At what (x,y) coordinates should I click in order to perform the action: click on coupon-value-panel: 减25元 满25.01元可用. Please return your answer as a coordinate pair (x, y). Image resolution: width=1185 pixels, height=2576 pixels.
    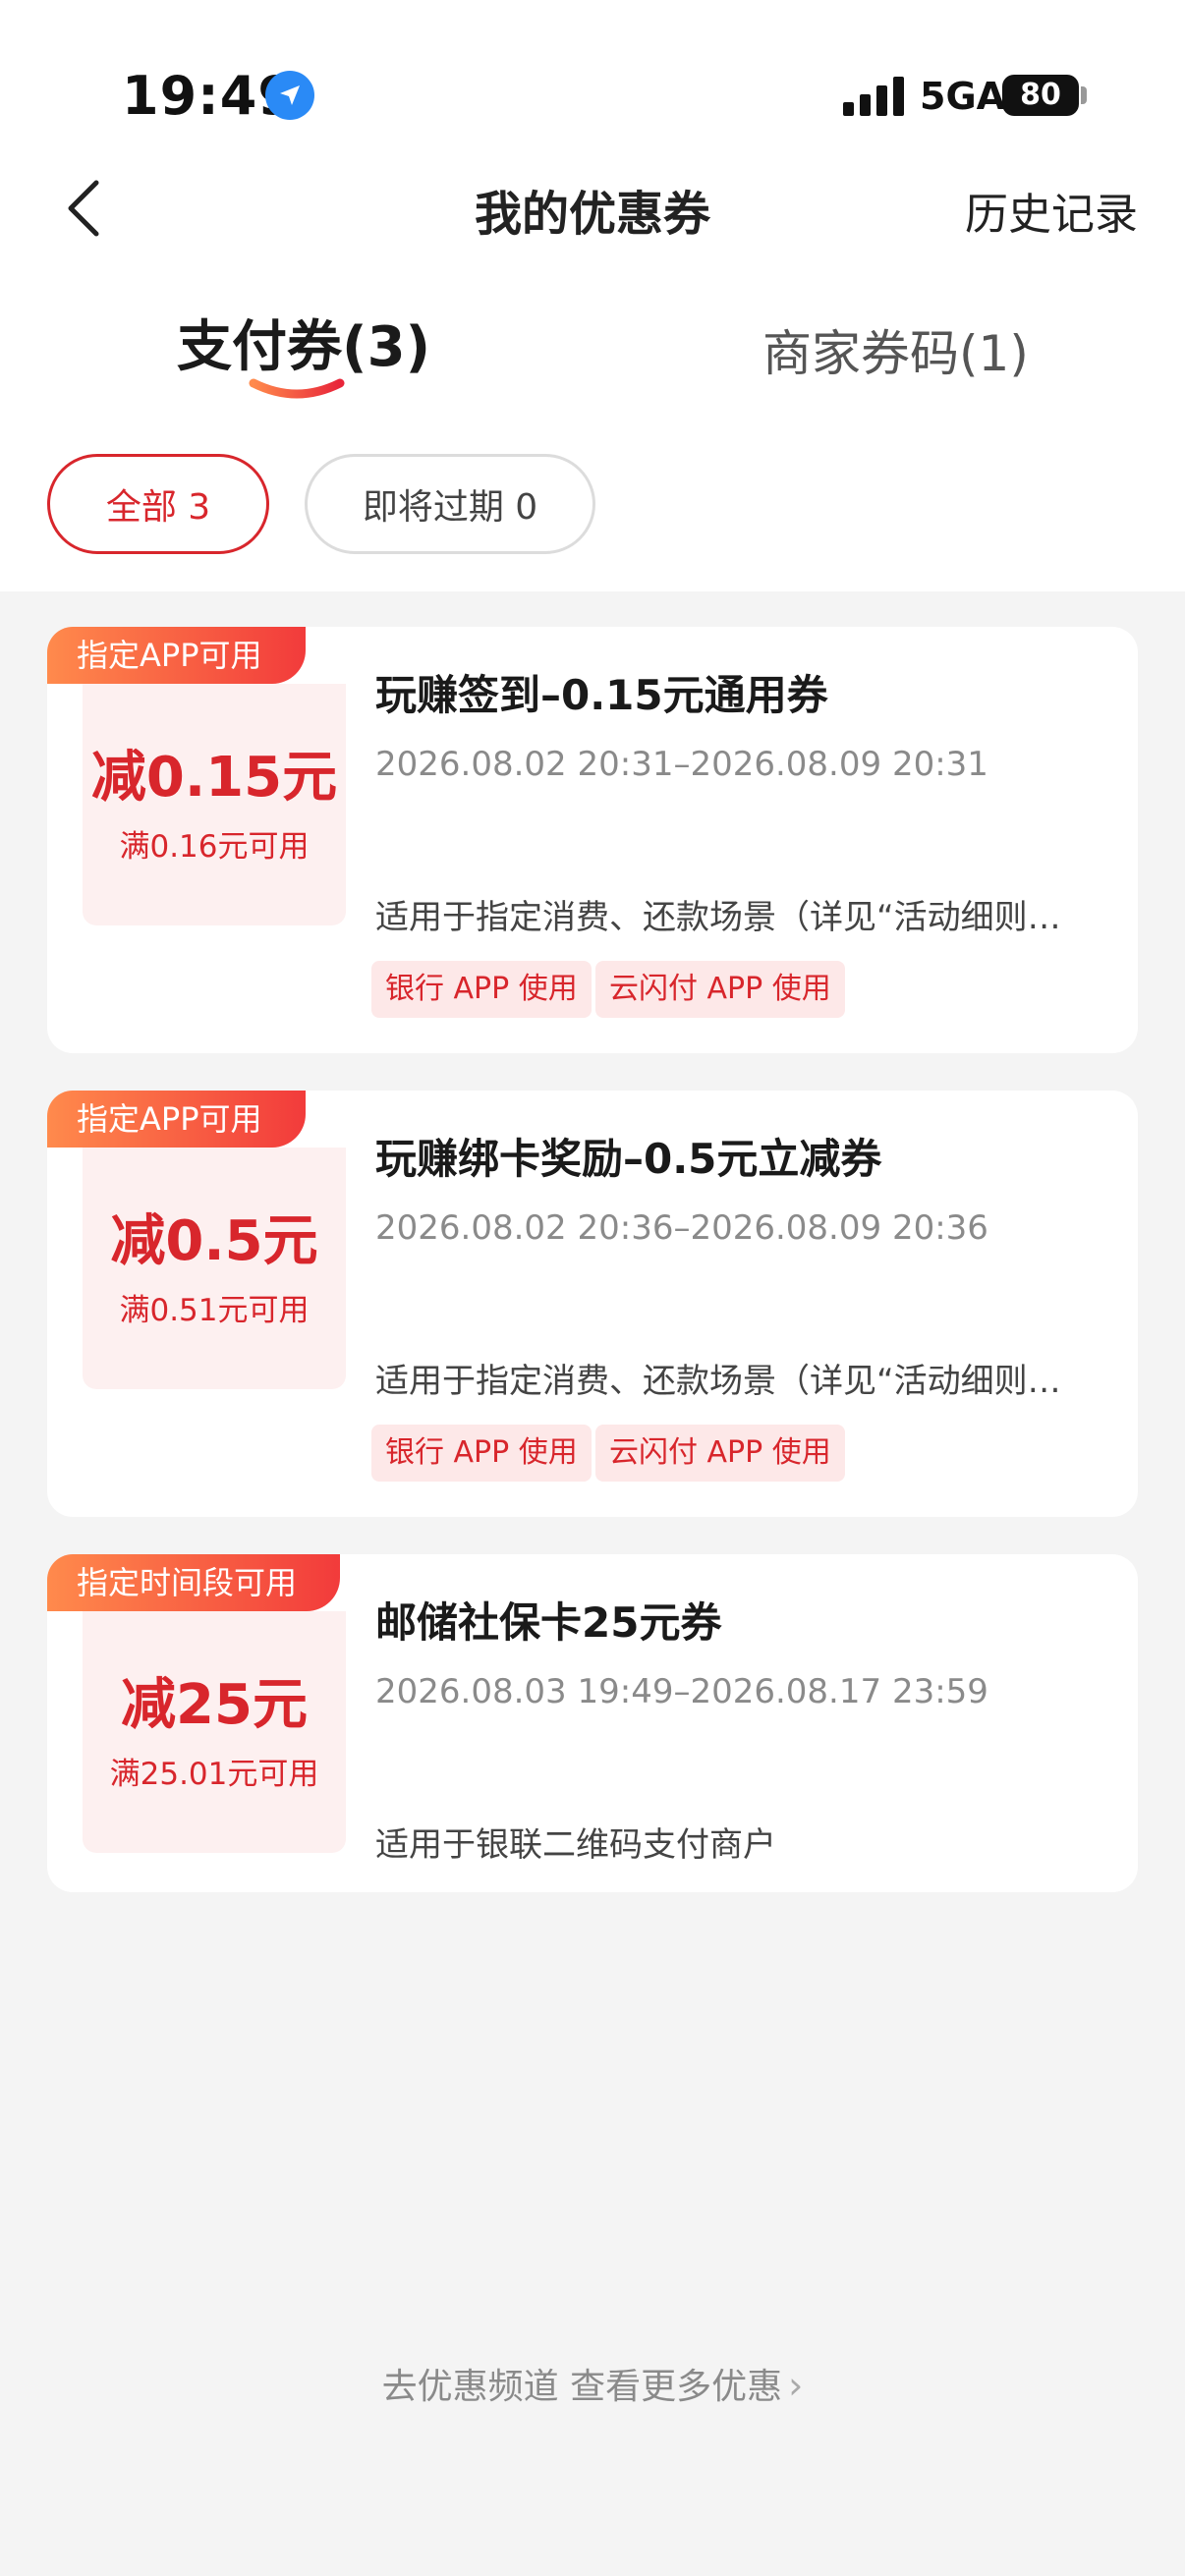
    Looking at the image, I should click on (215, 1732).